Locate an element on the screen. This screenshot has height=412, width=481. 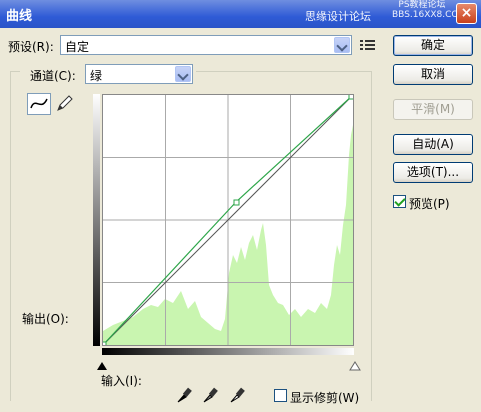
show-clipping-checkbox is located at coordinates (280, 395).